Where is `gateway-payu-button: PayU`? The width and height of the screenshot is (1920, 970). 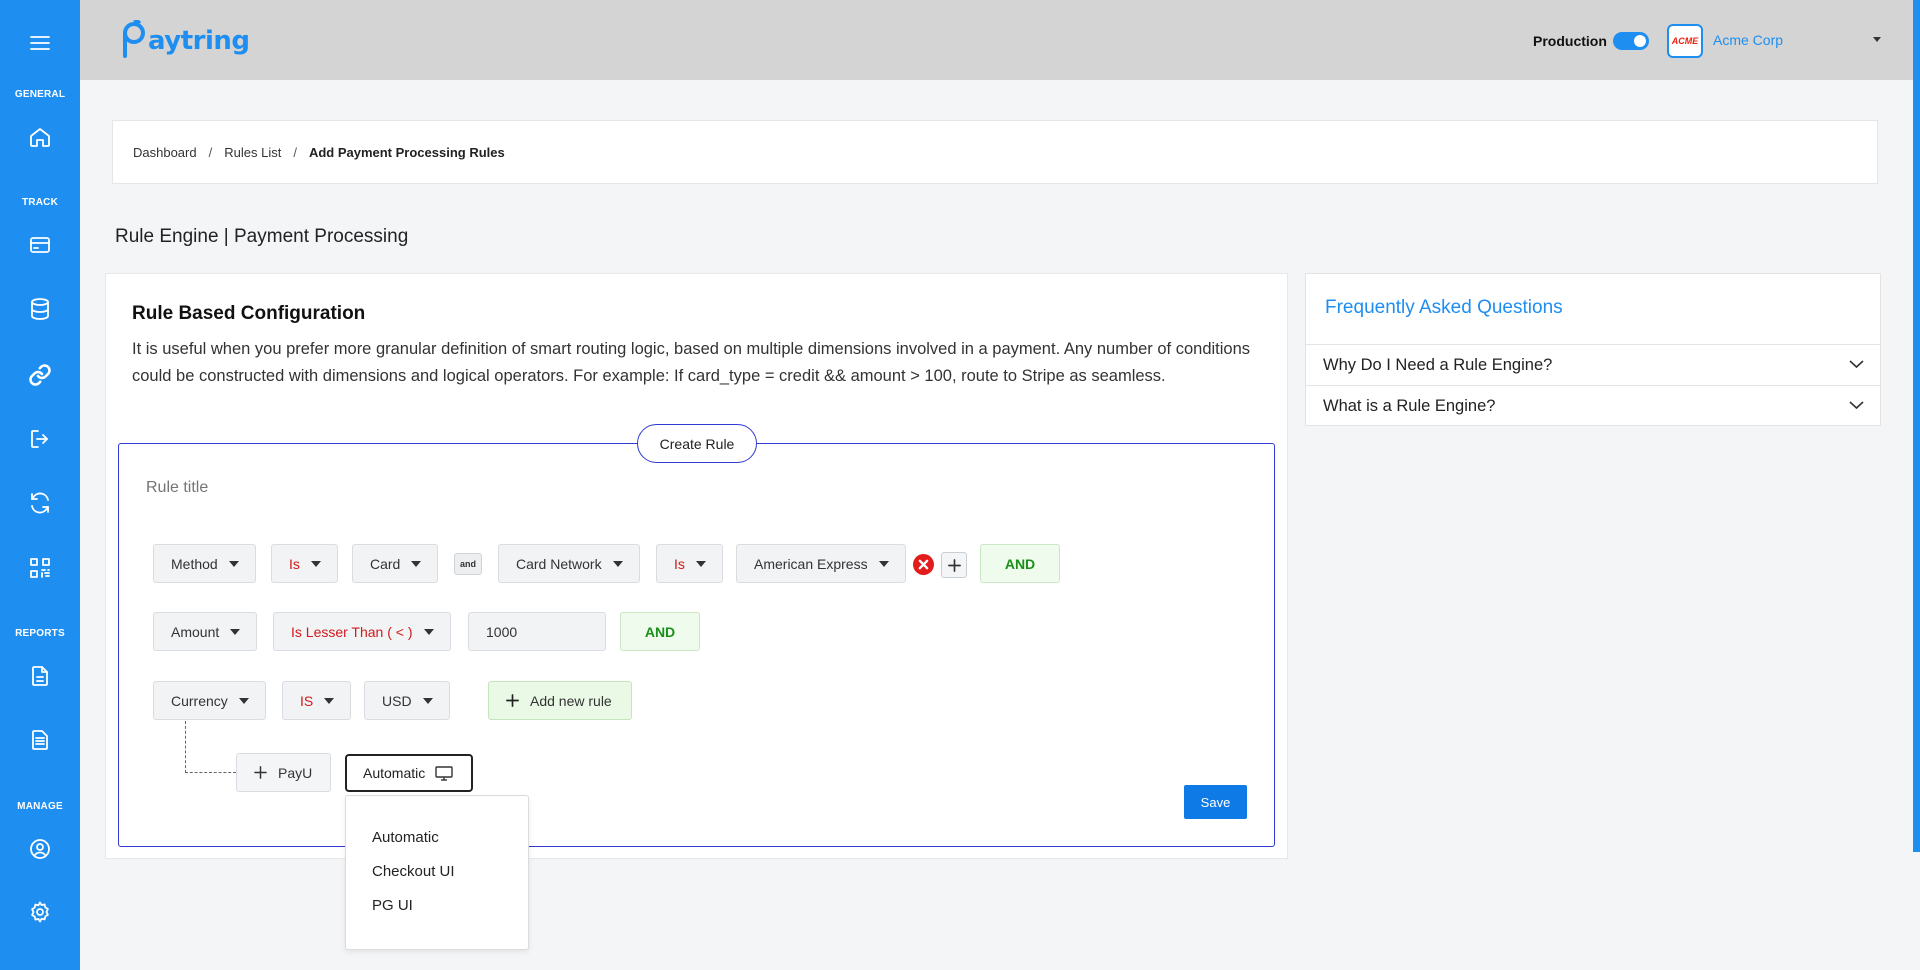
gateway-payu-button: PayU is located at coordinates (283, 772).